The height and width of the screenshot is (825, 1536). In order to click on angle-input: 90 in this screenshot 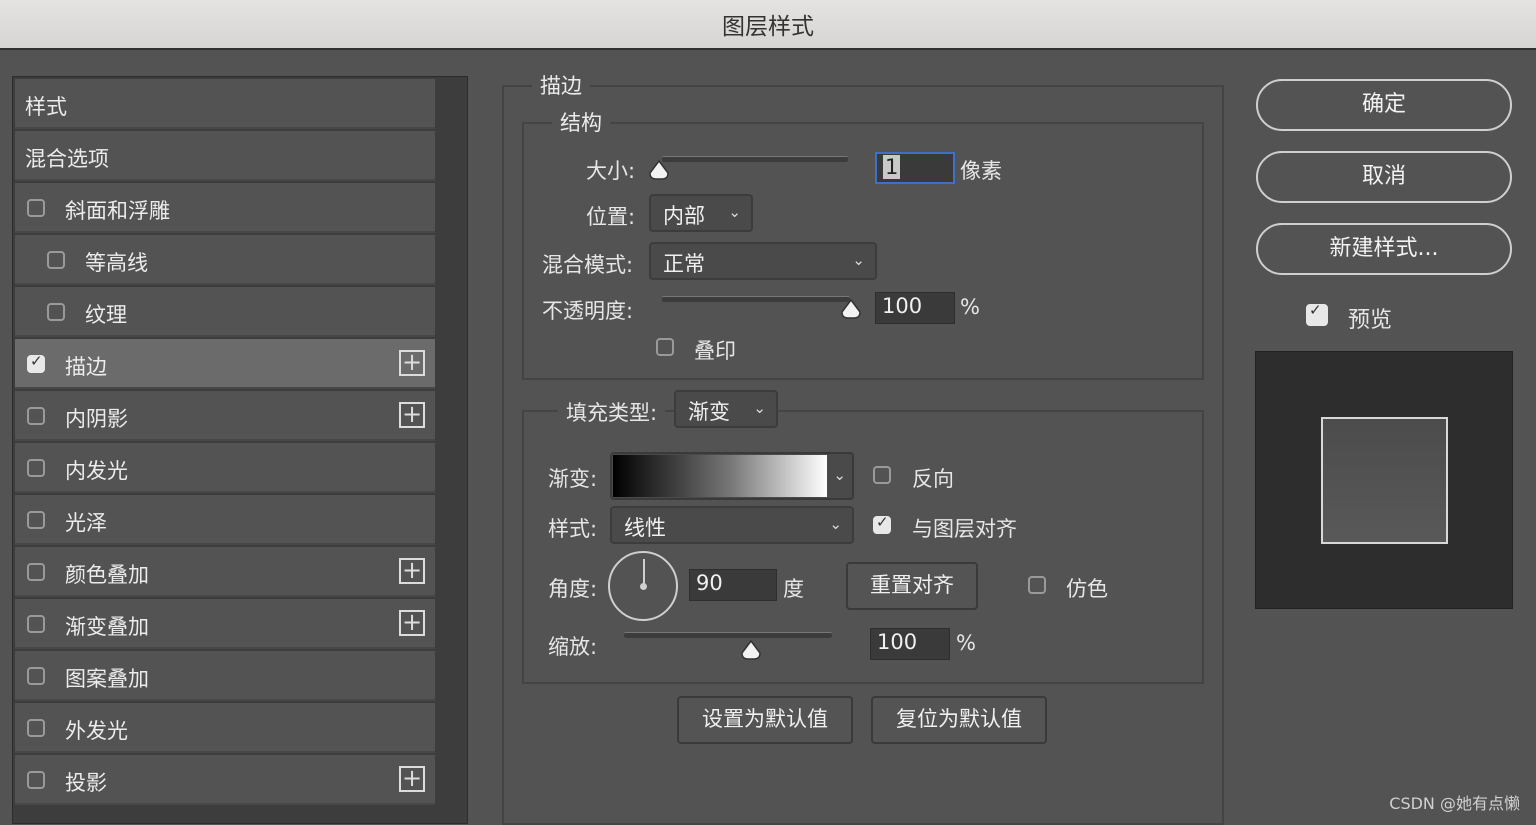, I will do `click(733, 585)`.